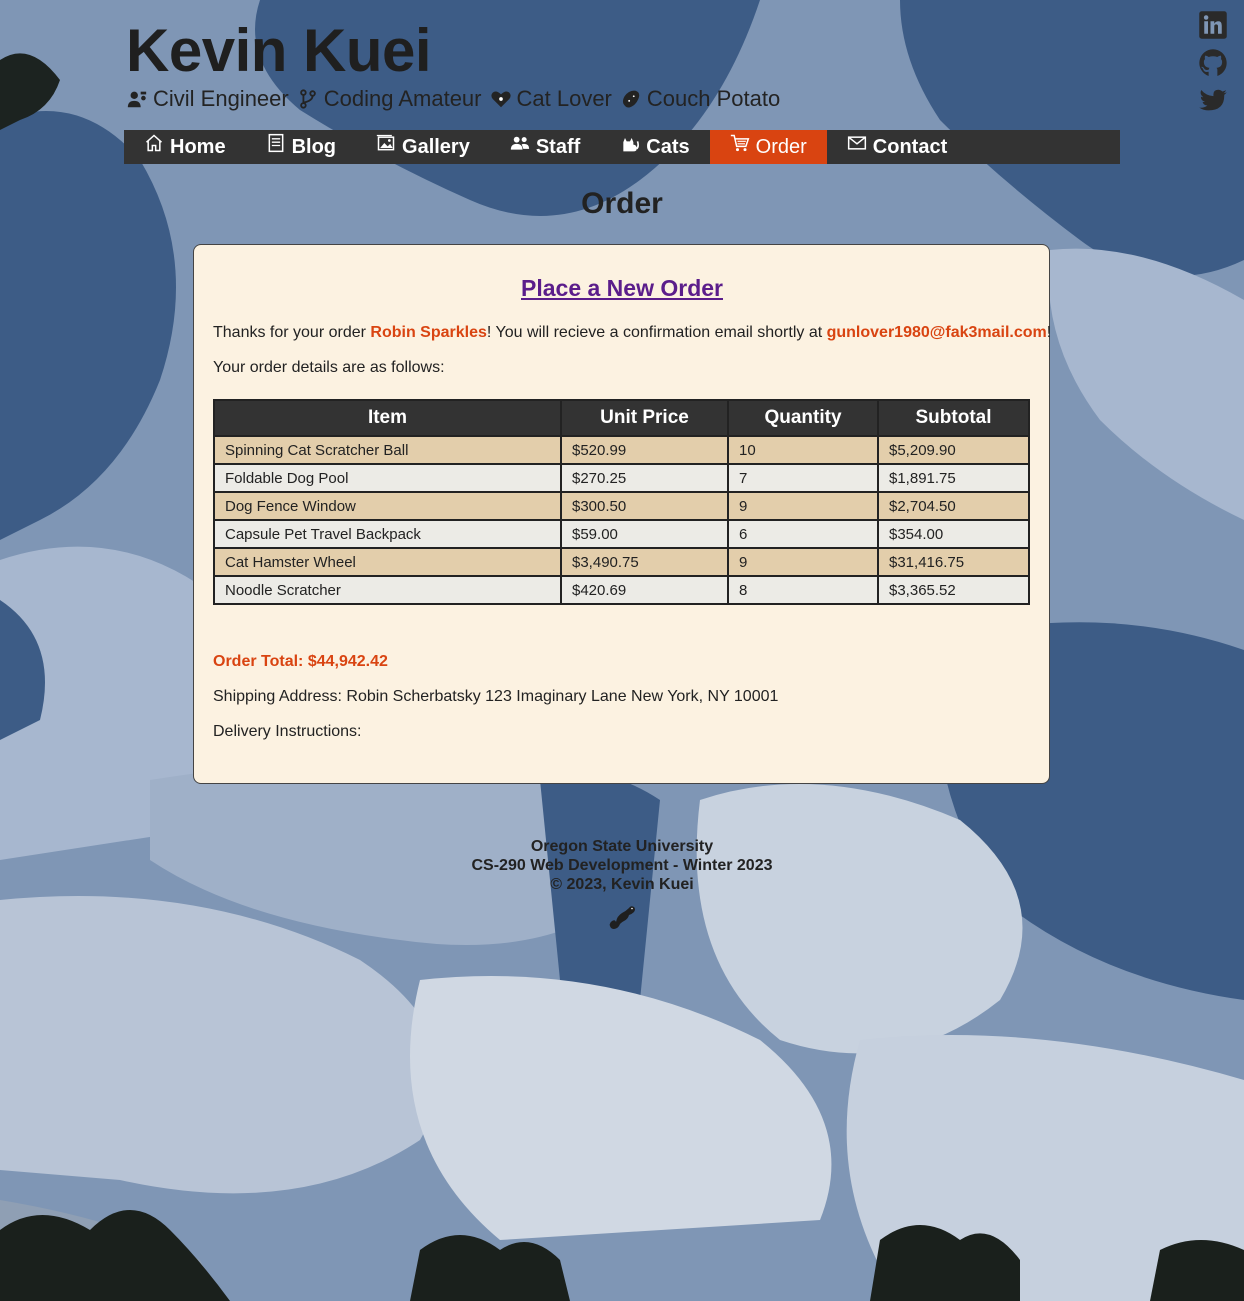 The image size is (1244, 1301). Describe the element at coordinates (279, 50) in the screenshot. I see `site-title: Kevin Kuei` at that location.